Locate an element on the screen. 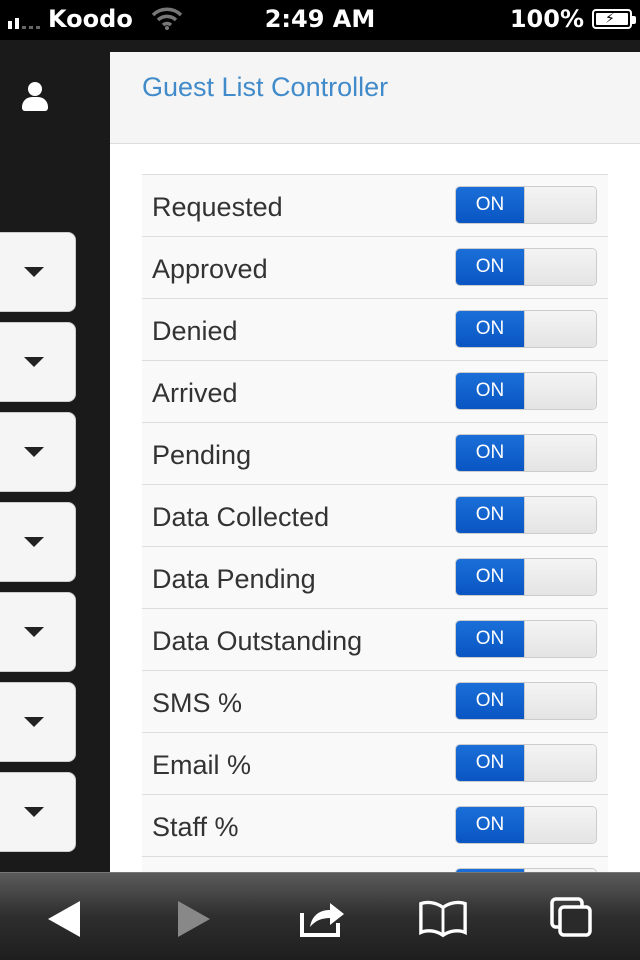 This screenshot has width=640, height=960. toggle-row: Denied ON is located at coordinates (375, 330).